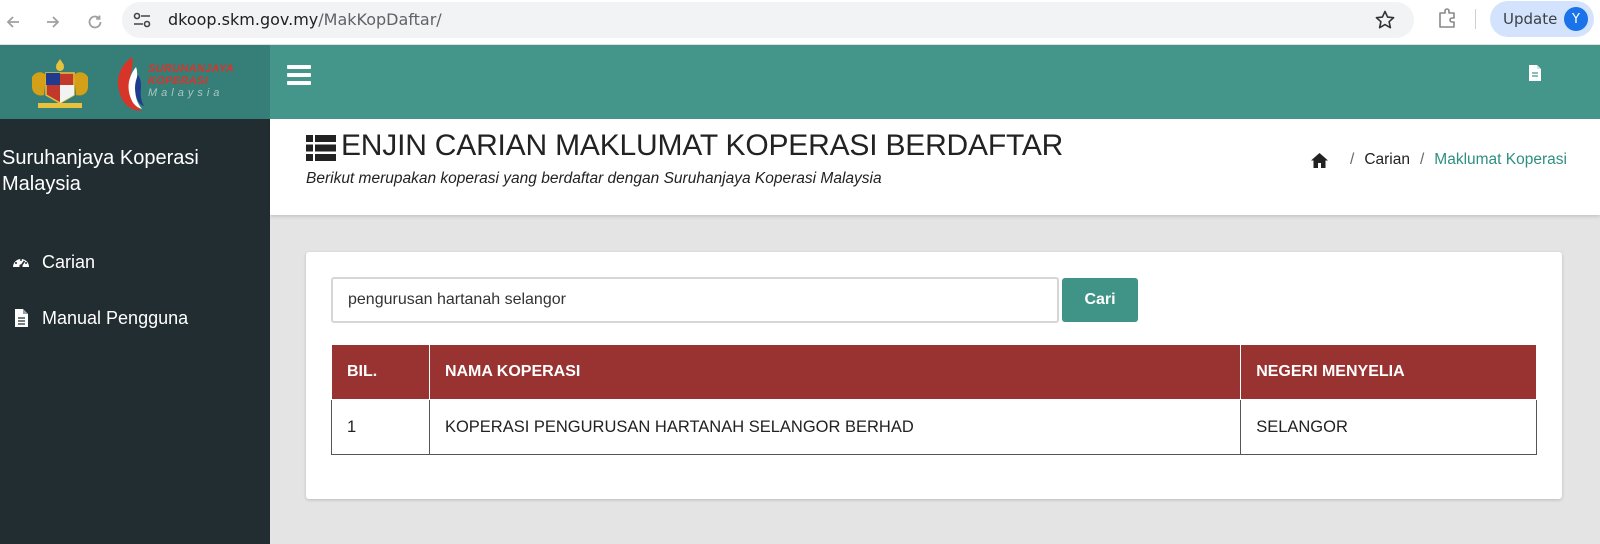 The height and width of the screenshot is (544, 1600). I want to click on dashboard-icon, so click(21, 262).